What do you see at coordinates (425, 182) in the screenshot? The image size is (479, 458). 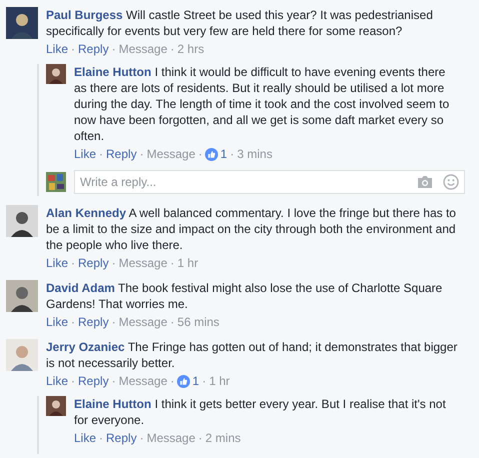 I see `camera-icon` at bounding box center [425, 182].